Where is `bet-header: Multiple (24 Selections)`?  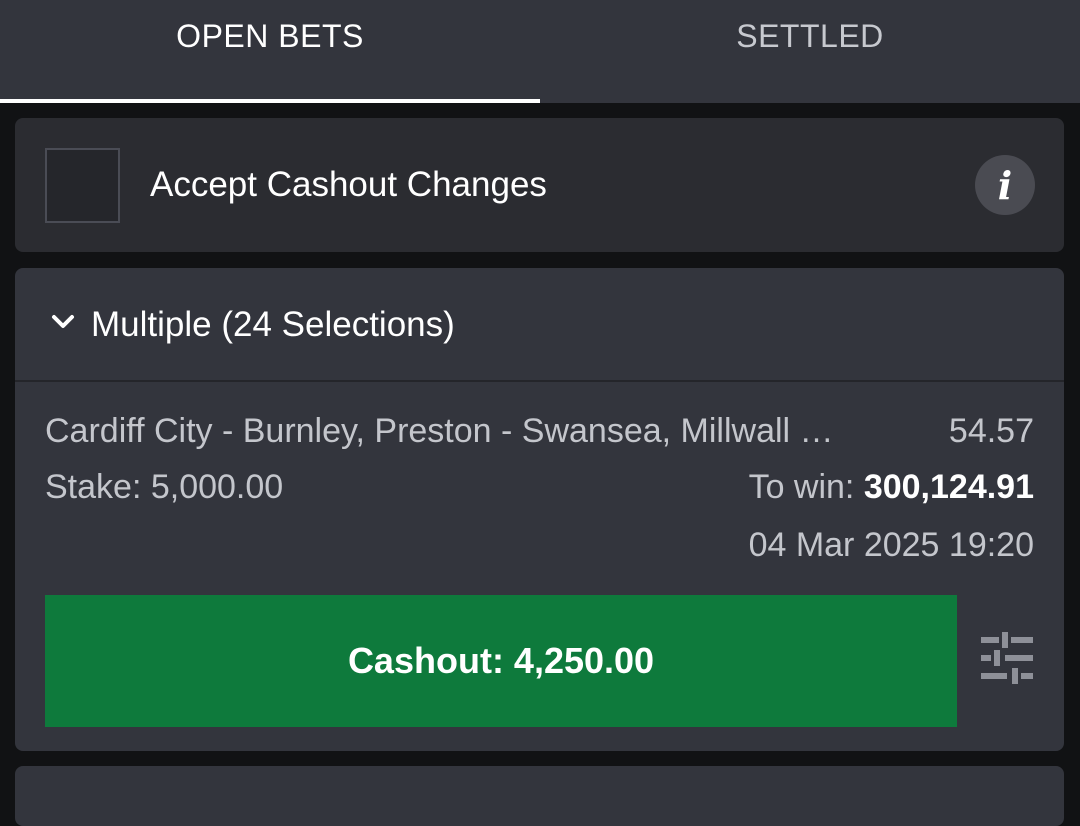 bet-header: Multiple (24 Selections) is located at coordinates (539, 325).